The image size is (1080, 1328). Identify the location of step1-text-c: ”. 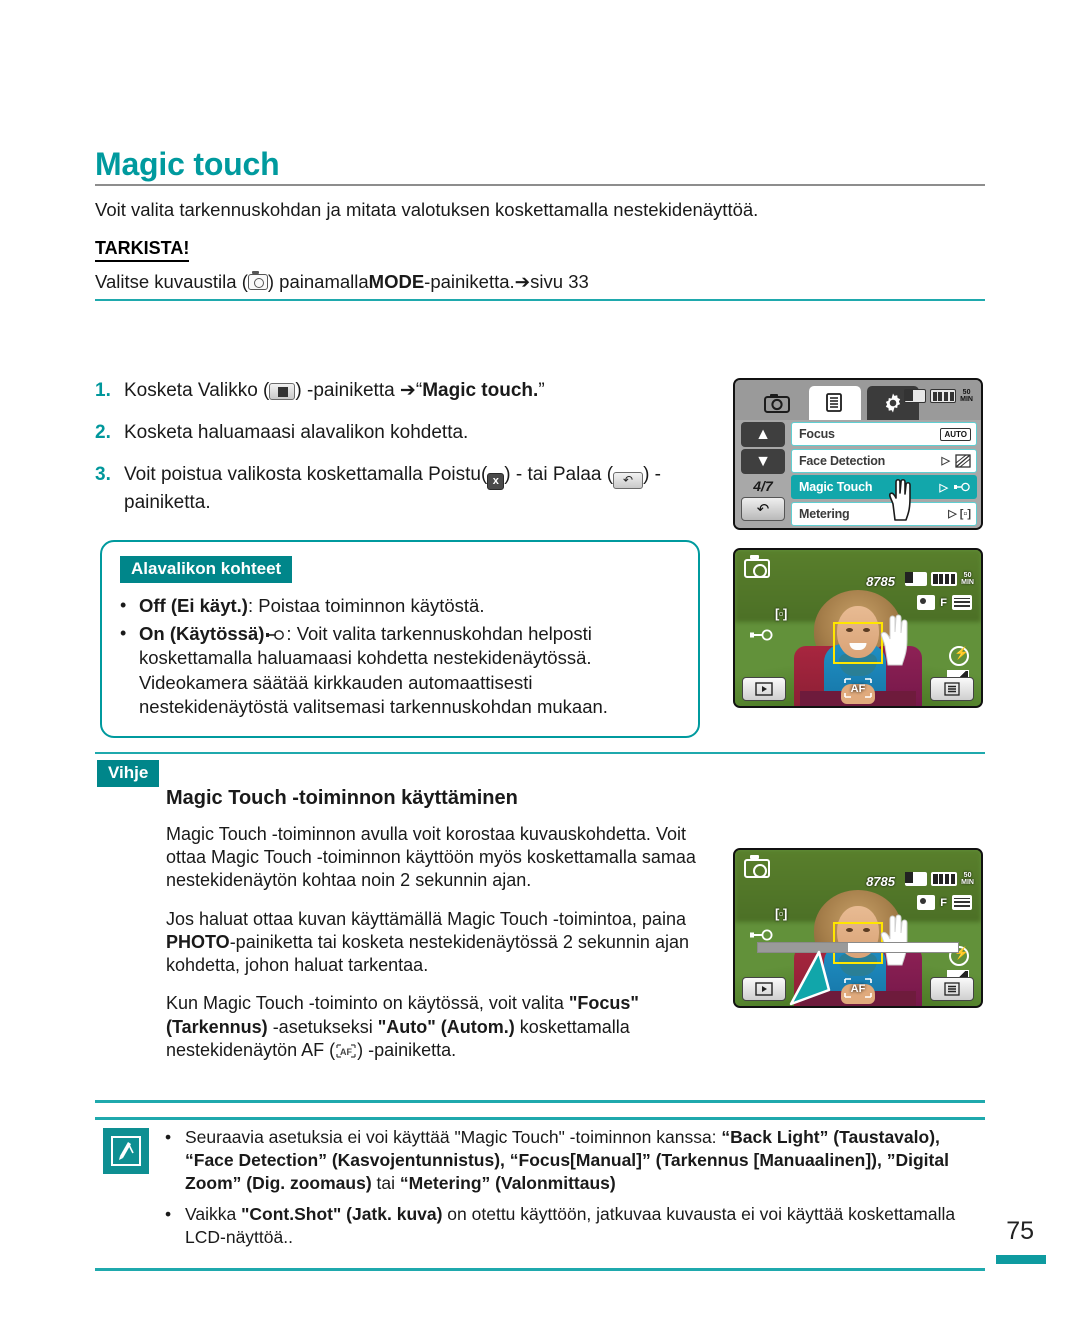
(541, 390).